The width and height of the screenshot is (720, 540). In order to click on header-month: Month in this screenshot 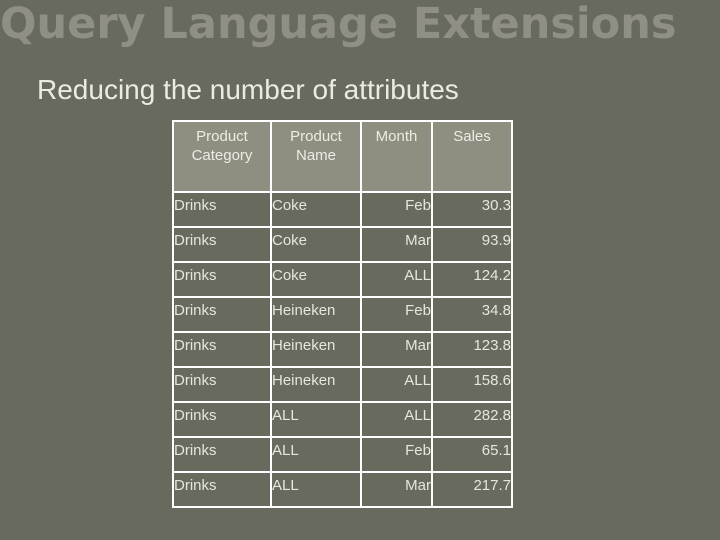, I will do `click(396, 156)`.